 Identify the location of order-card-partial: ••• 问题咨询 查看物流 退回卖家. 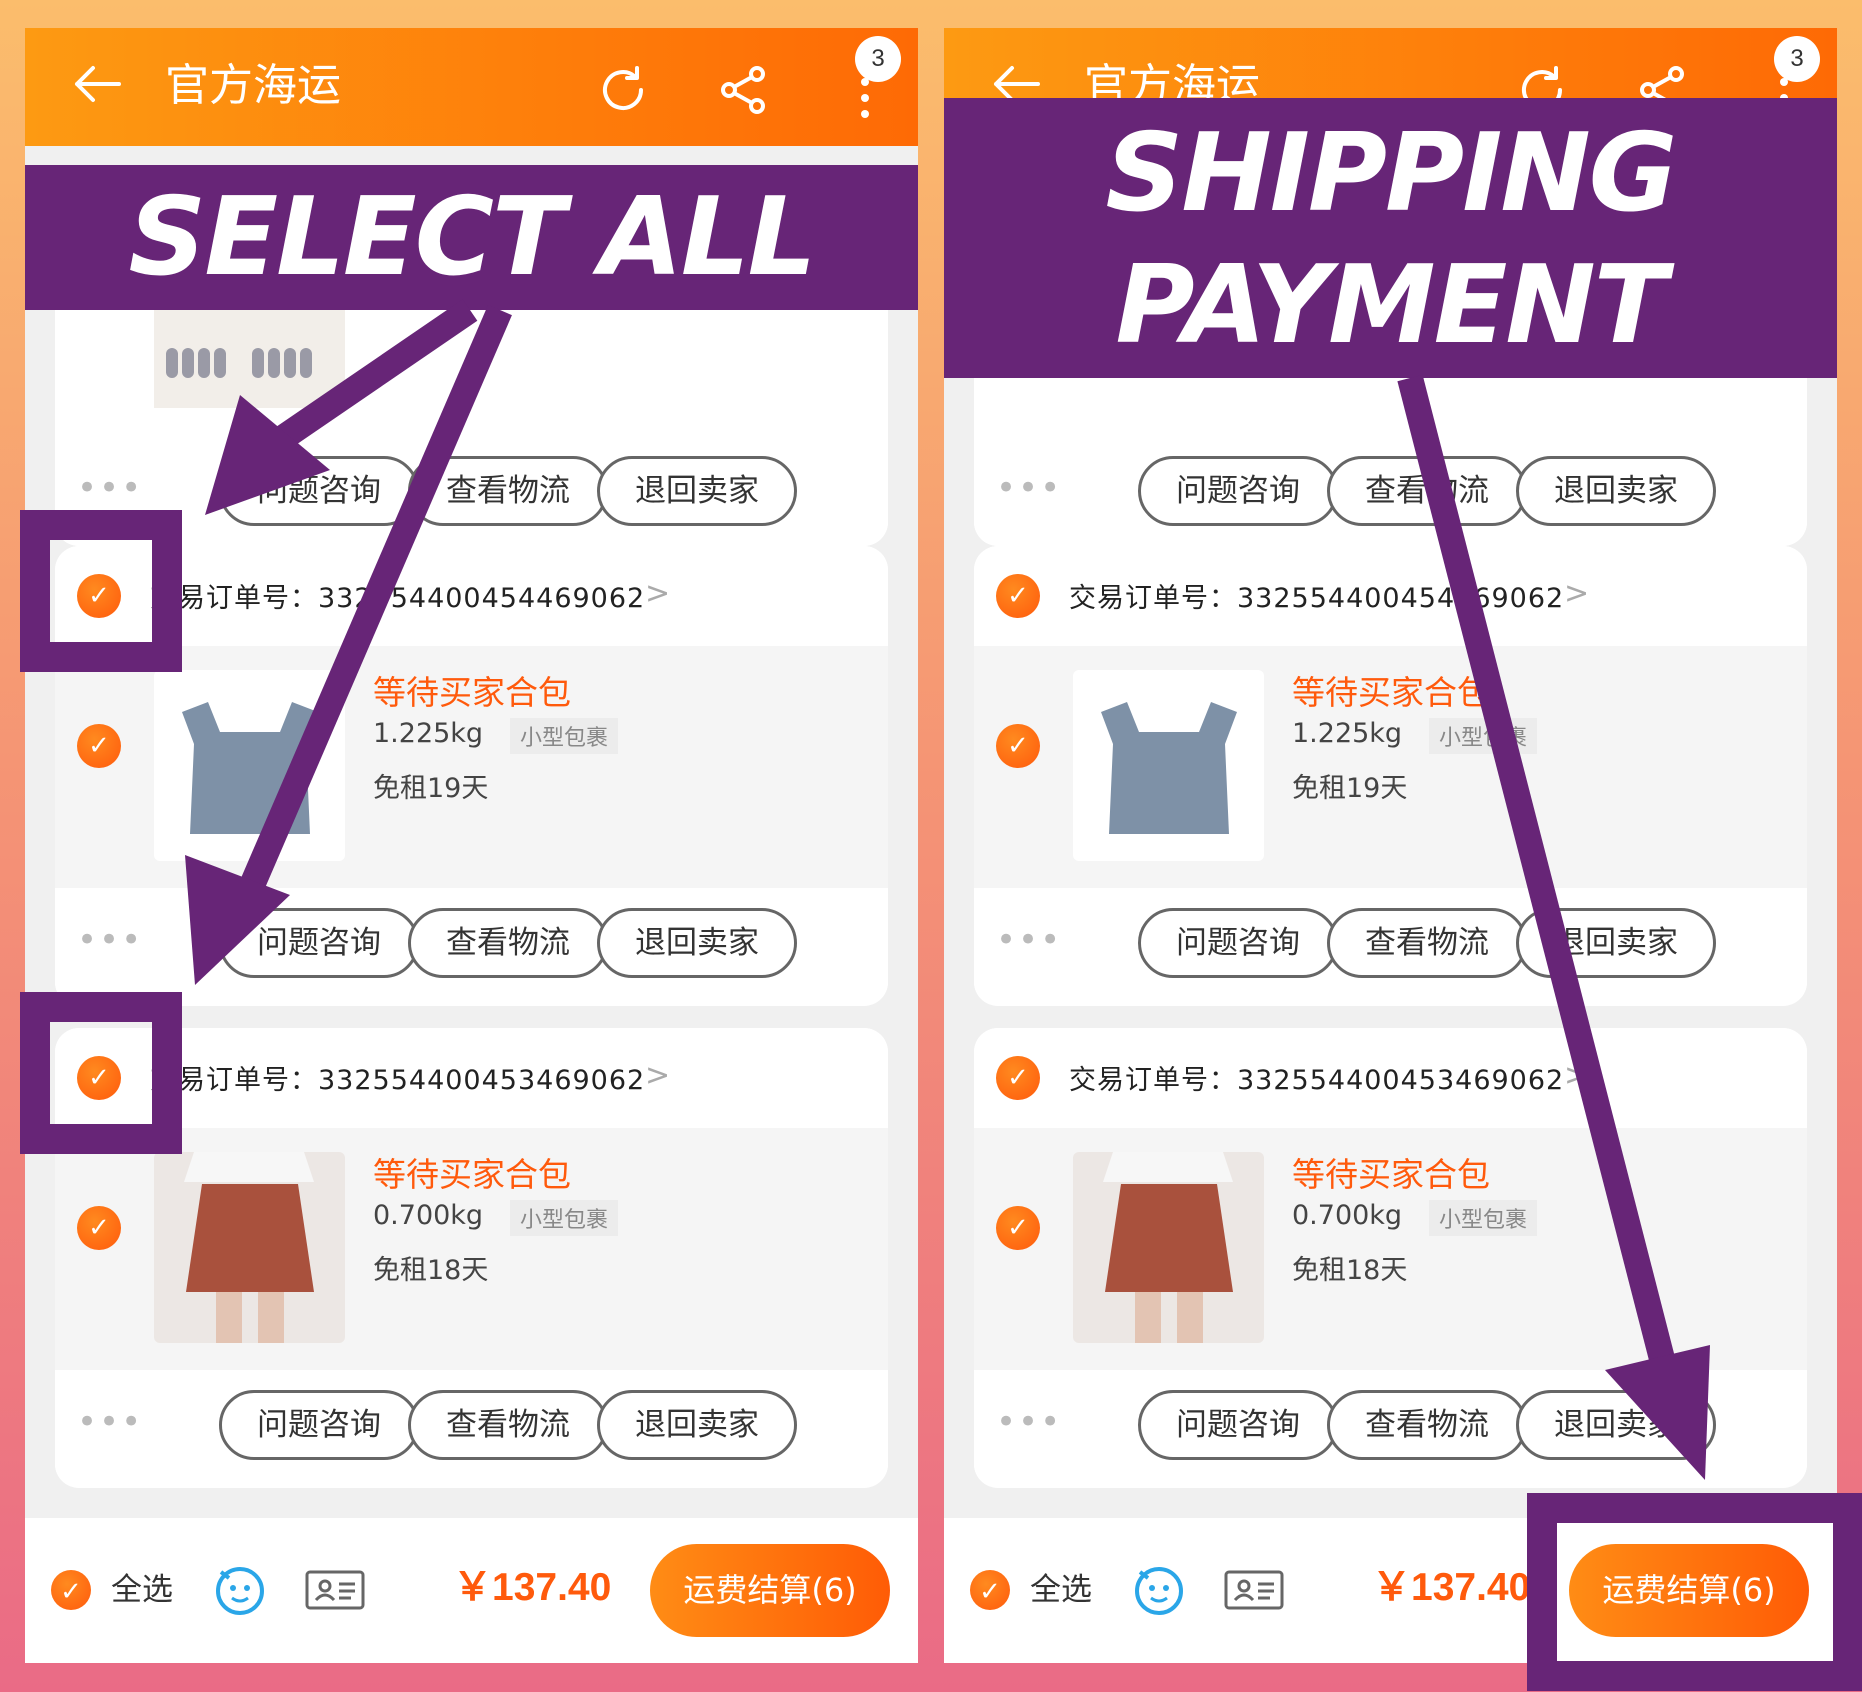
(471, 412).